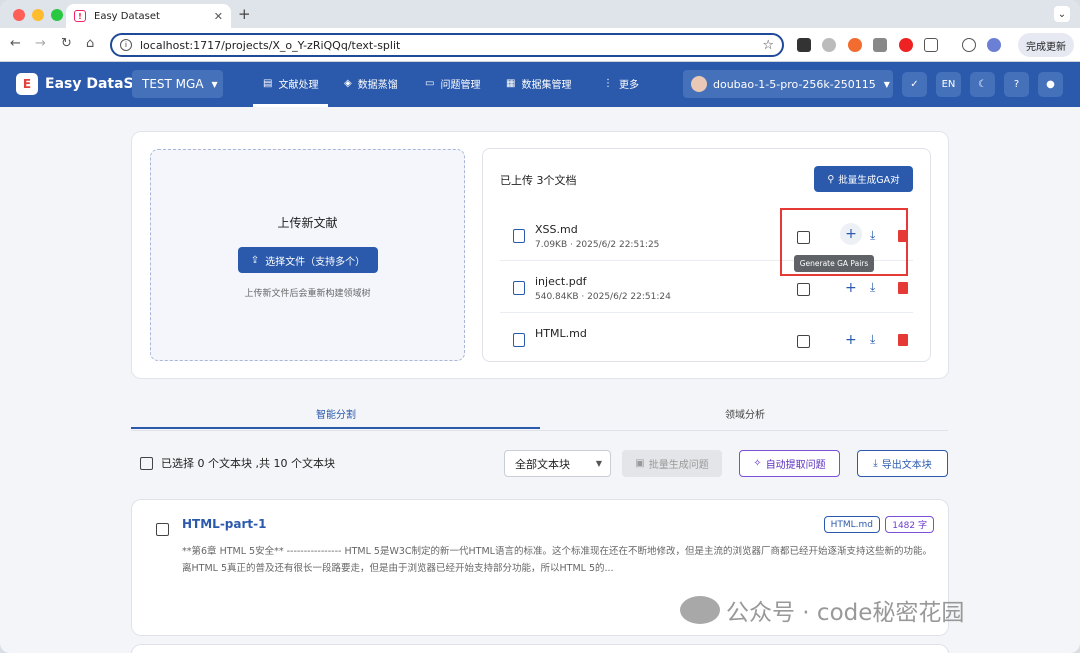 This screenshot has height=653, width=1080. Describe the element at coordinates (1062, 14) in the screenshot. I see `tab-search-button: ⌄` at that location.